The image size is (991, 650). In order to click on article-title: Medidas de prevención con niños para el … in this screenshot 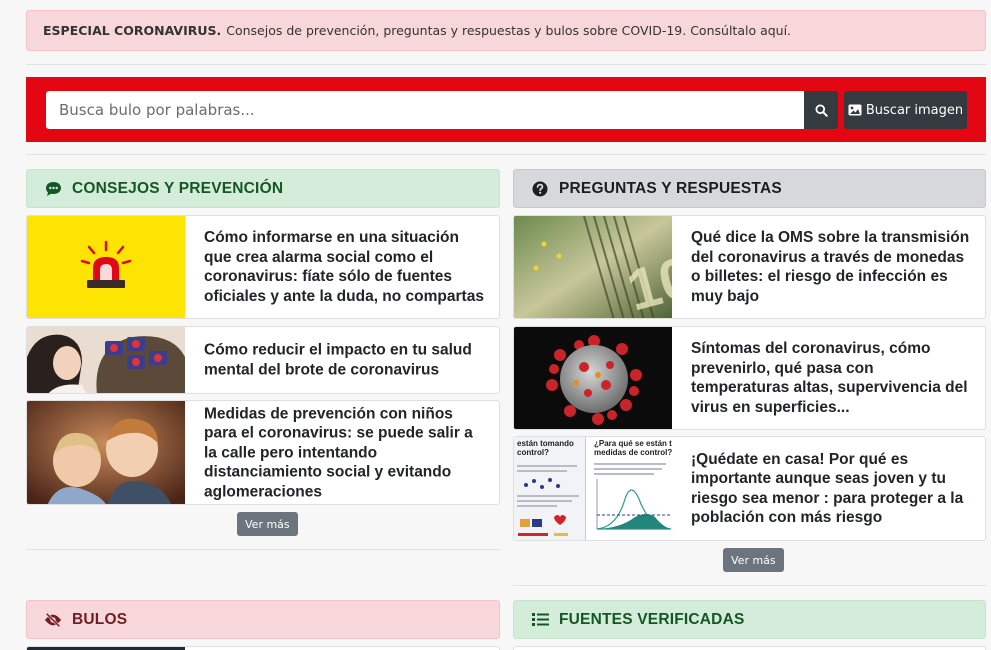, I will do `click(346, 453)`.